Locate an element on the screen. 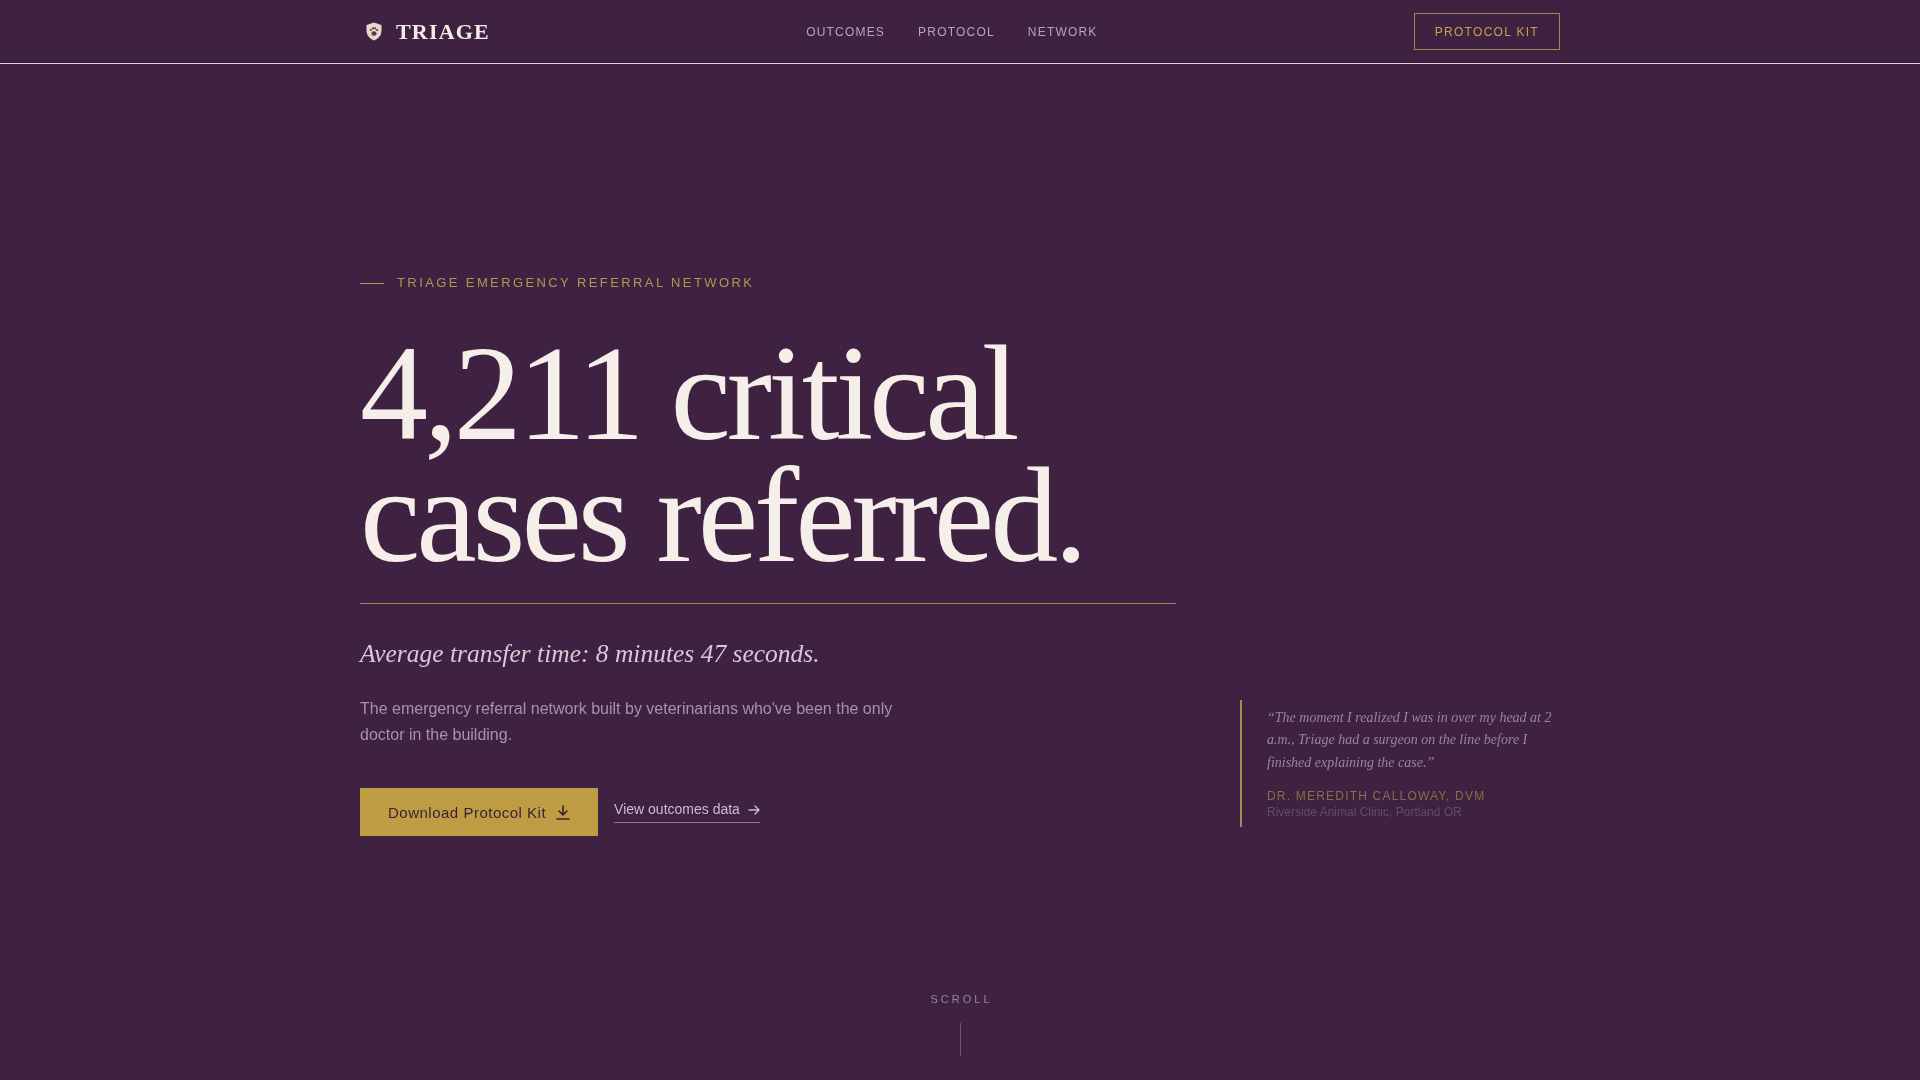 The height and width of the screenshot is (1080, 1920). scroll-label: SCROLL is located at coordinates (961, 999).